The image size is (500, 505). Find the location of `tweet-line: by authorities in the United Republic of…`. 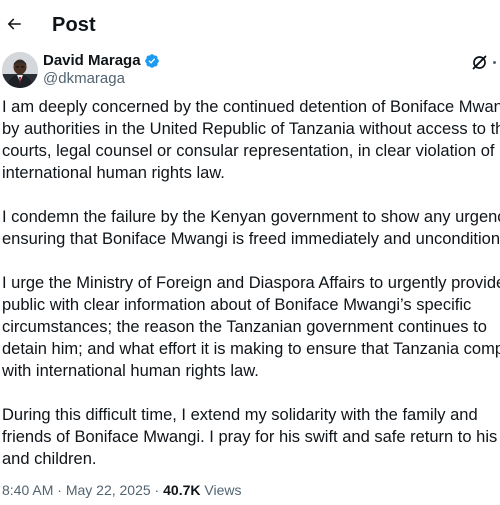

tweet-line: by authorities in the United Republic of… is located at coordinates (251, 129).